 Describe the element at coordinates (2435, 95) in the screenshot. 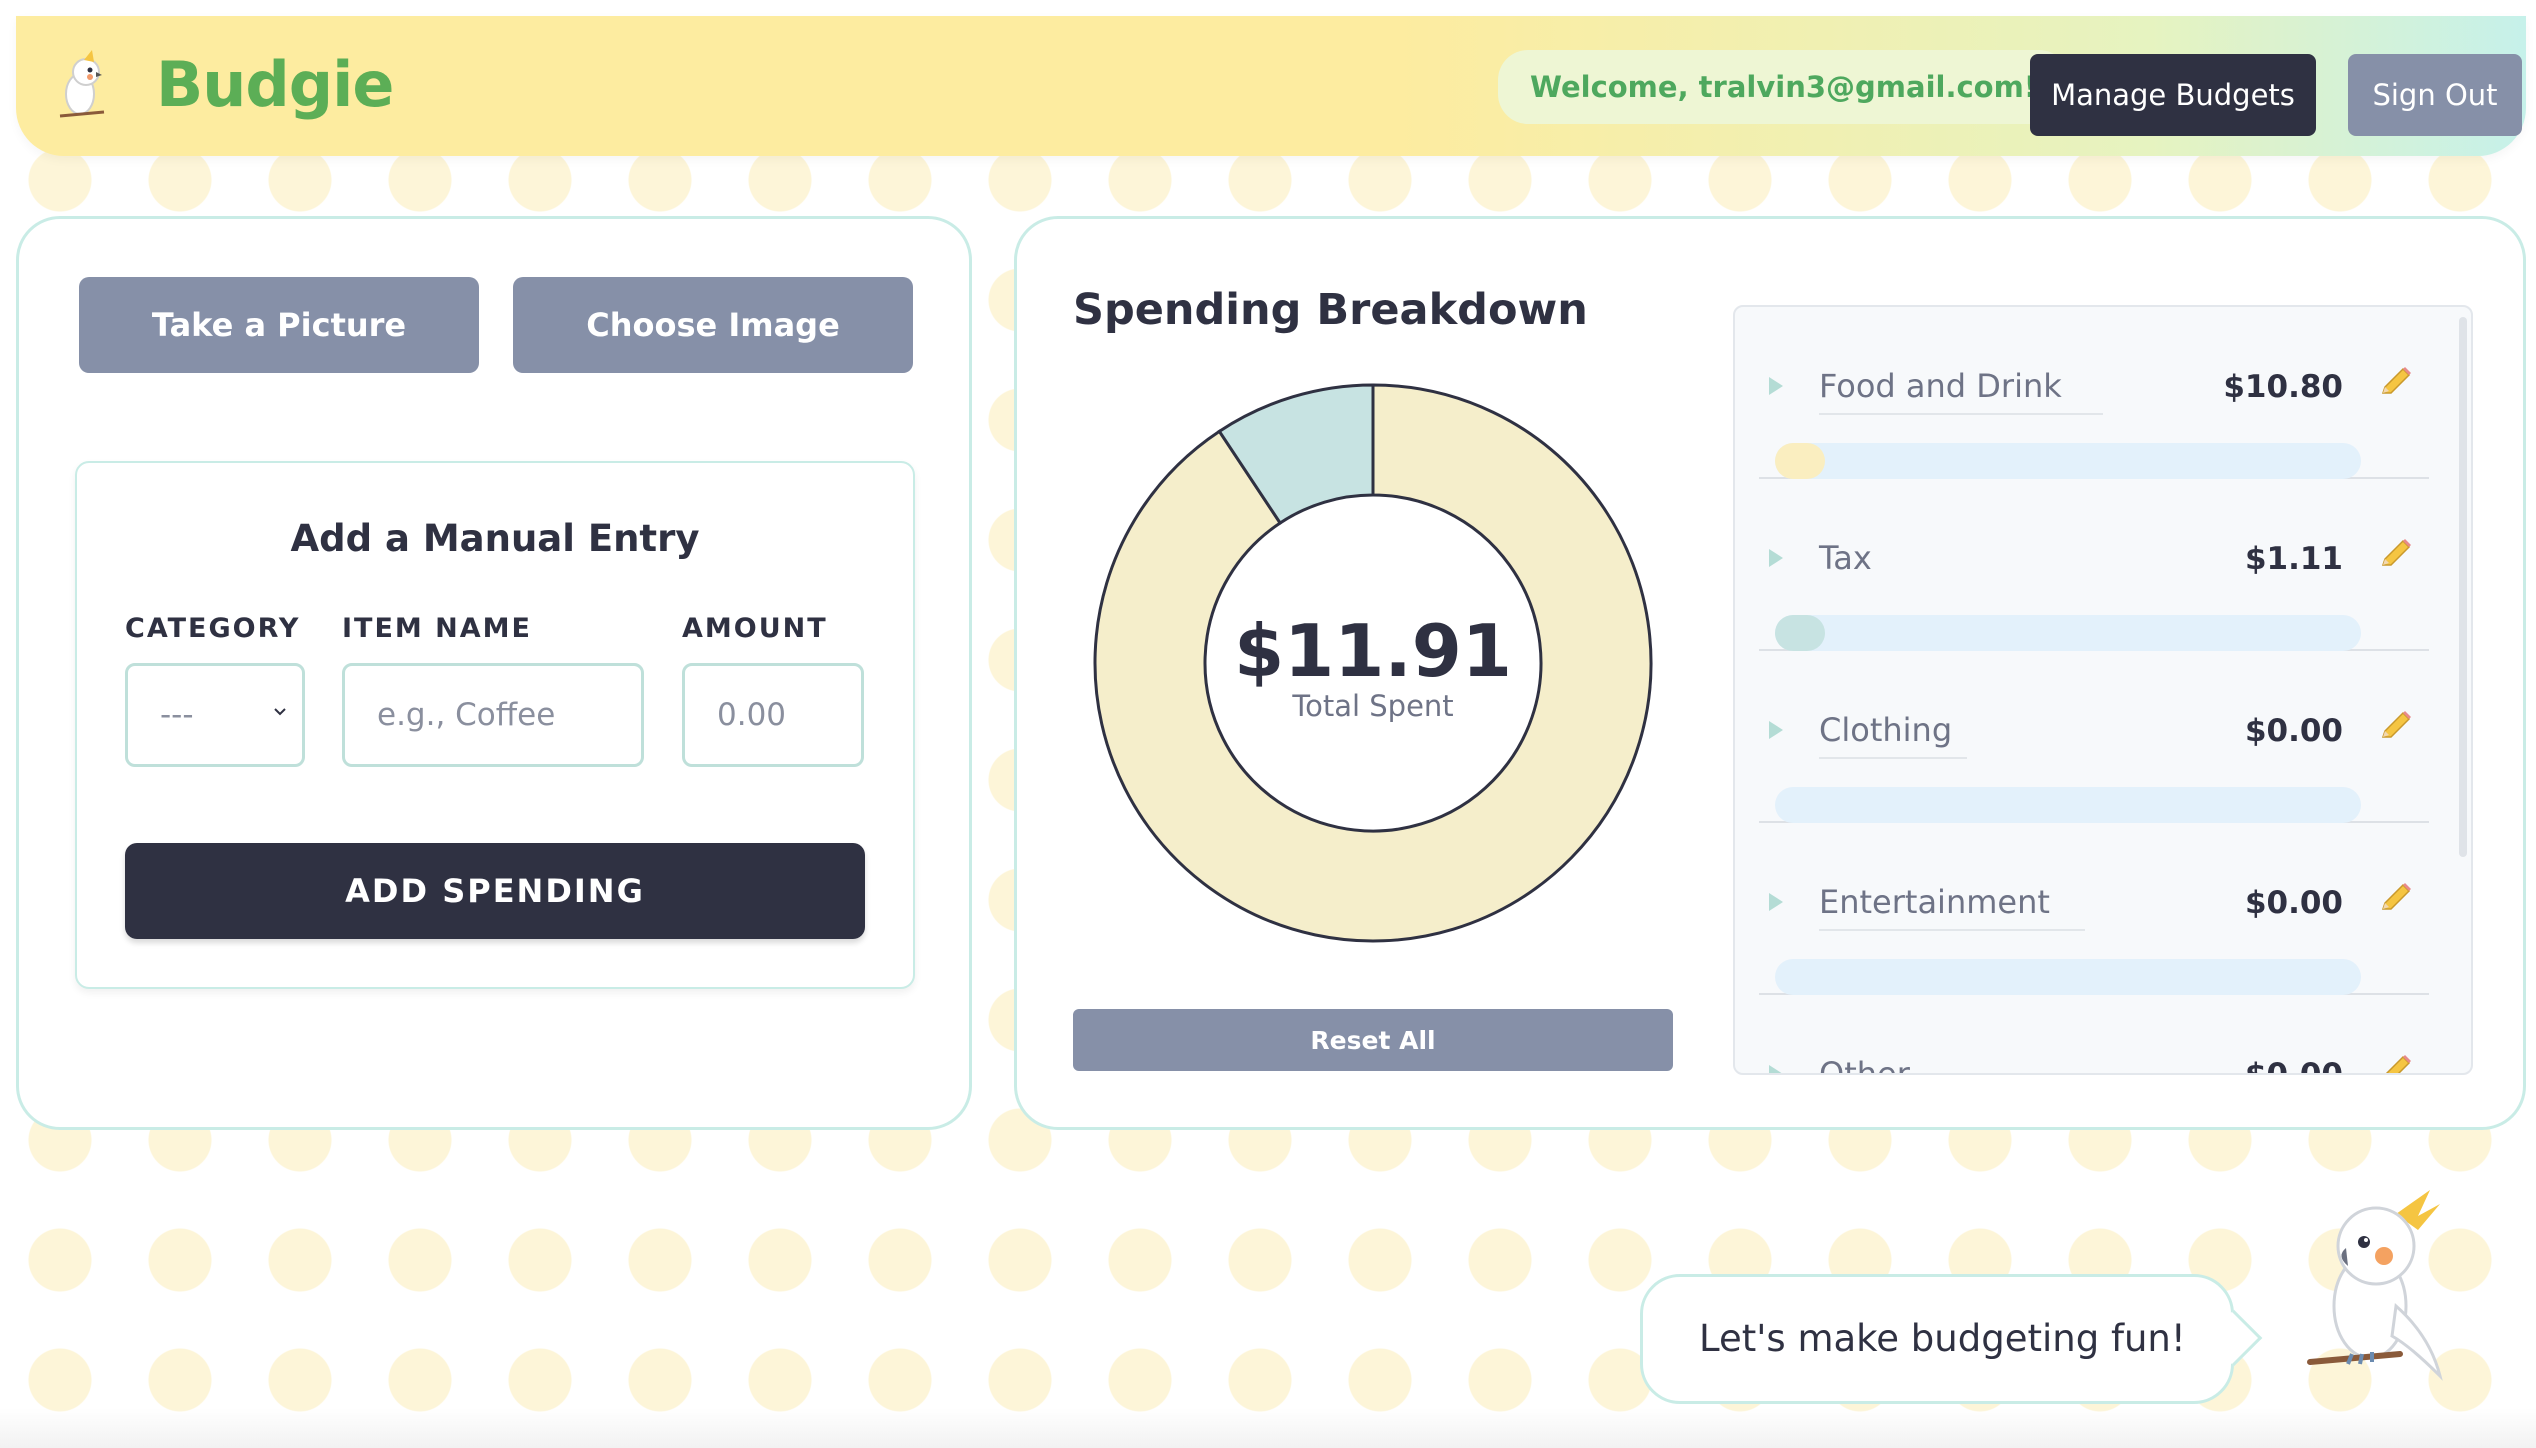

I see `sign-out-button: Sign Out` at that location.